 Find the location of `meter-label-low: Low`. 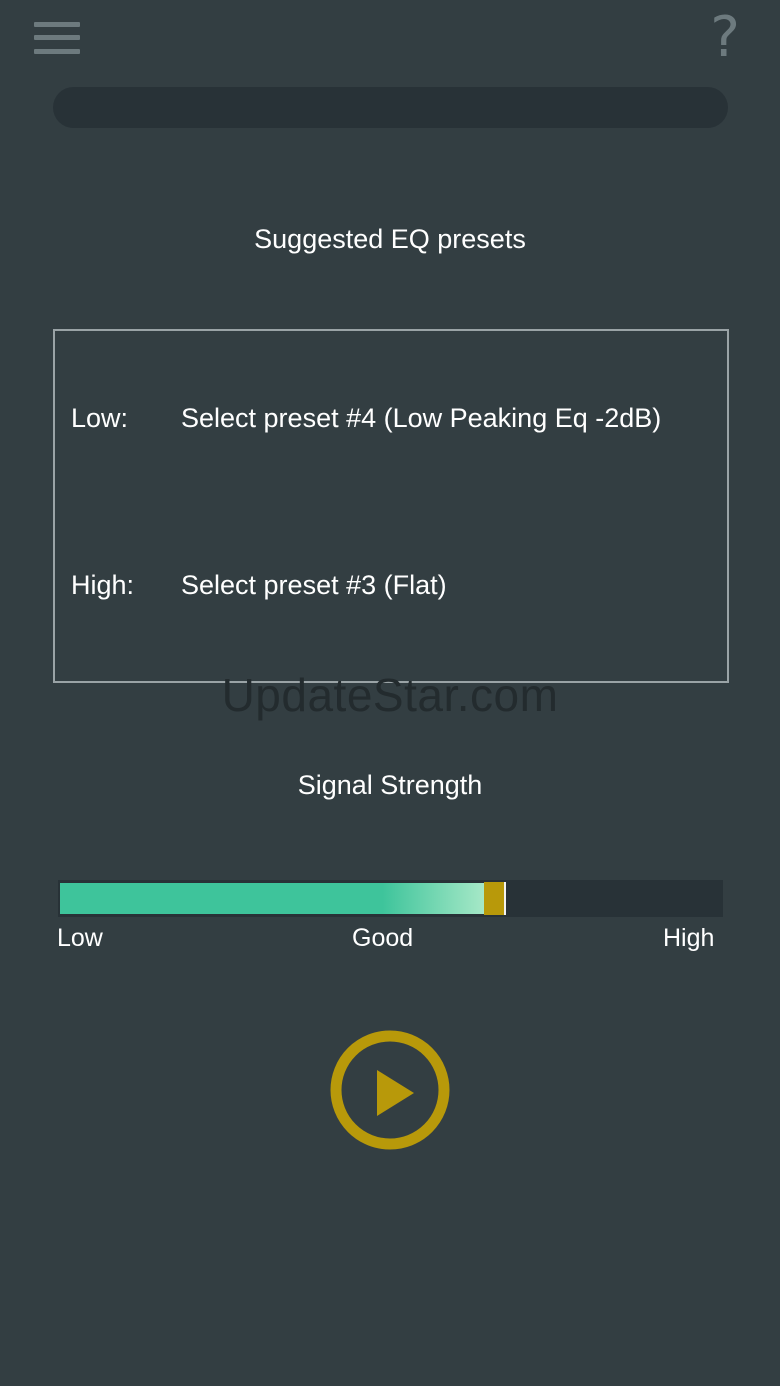

meter-label-low: Low is located at coordinates (80, 938).